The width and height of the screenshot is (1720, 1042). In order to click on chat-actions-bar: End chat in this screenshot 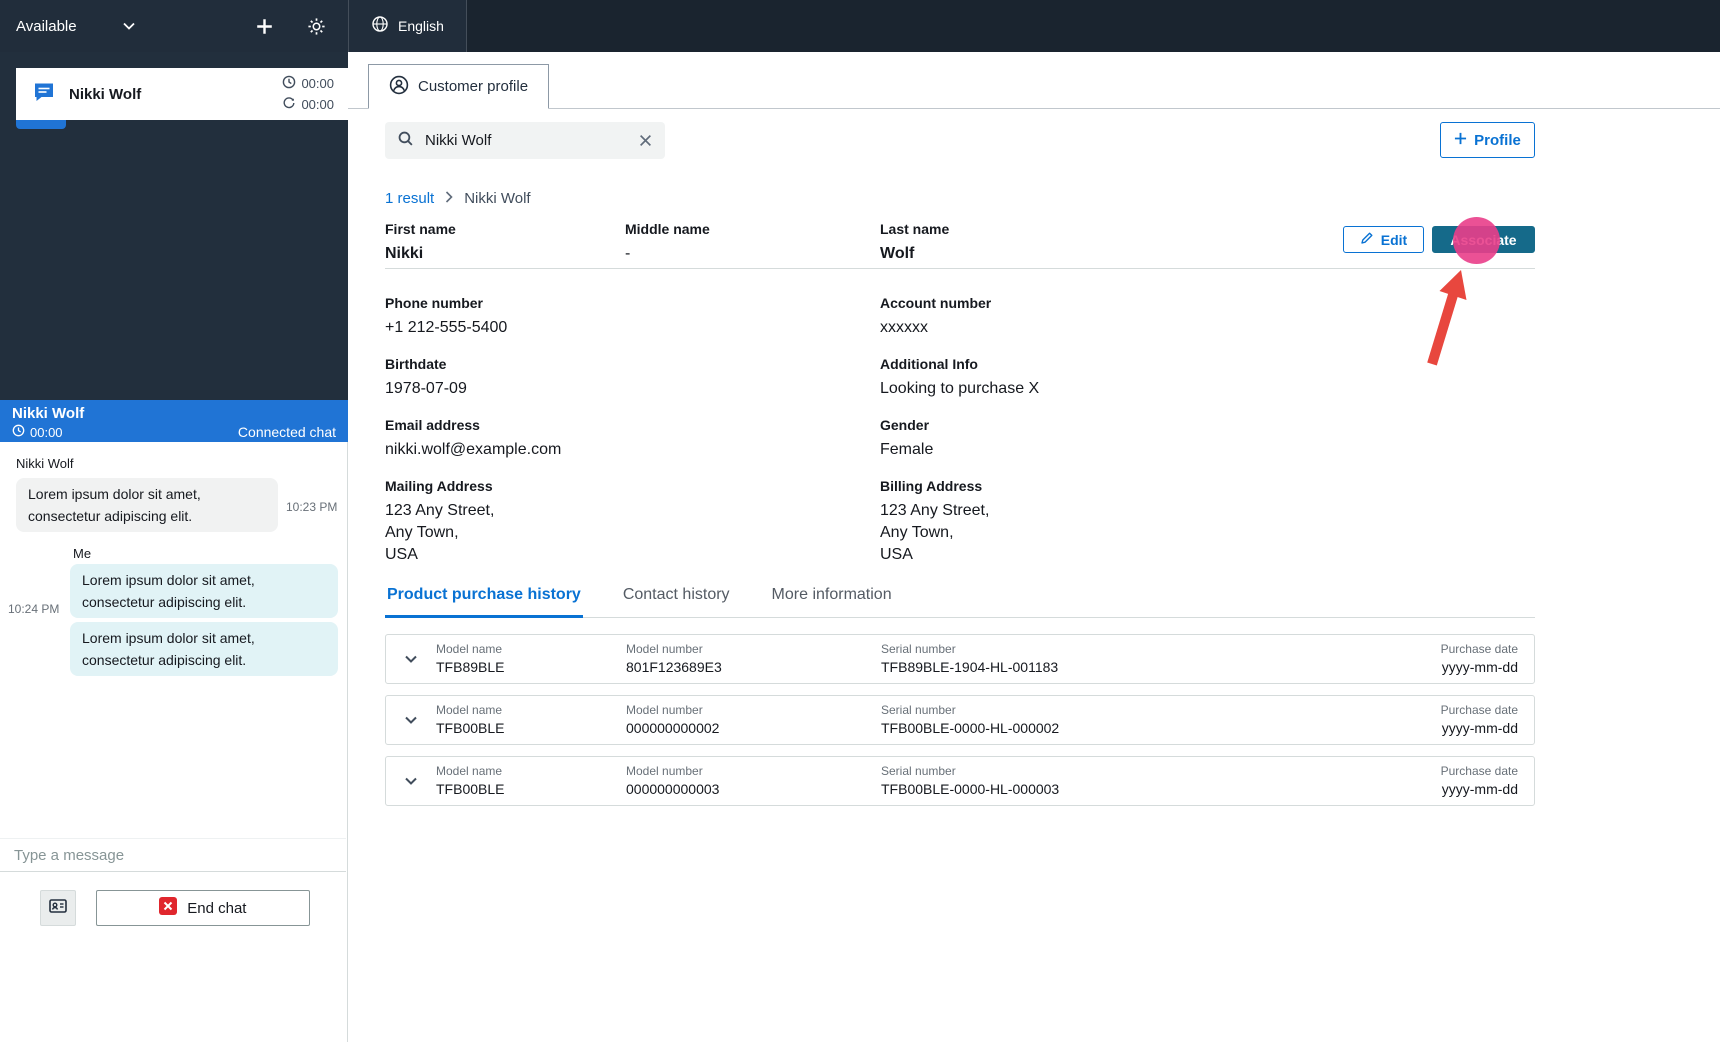, I will do `click(173, 908)`.